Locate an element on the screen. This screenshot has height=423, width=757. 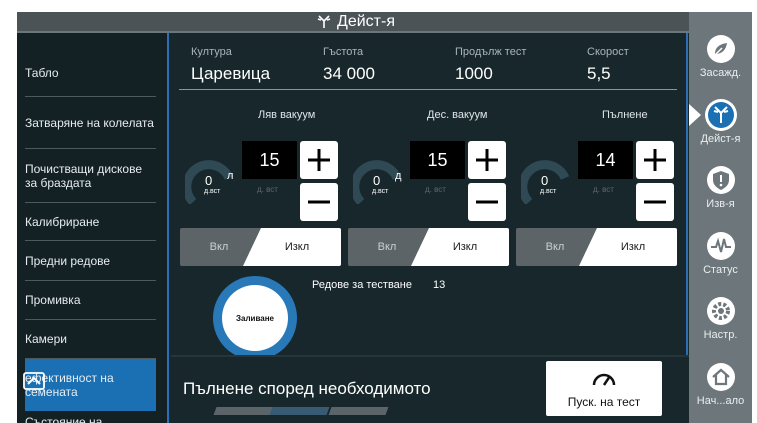
fill-plus-button is located at coordinates (655, 160).